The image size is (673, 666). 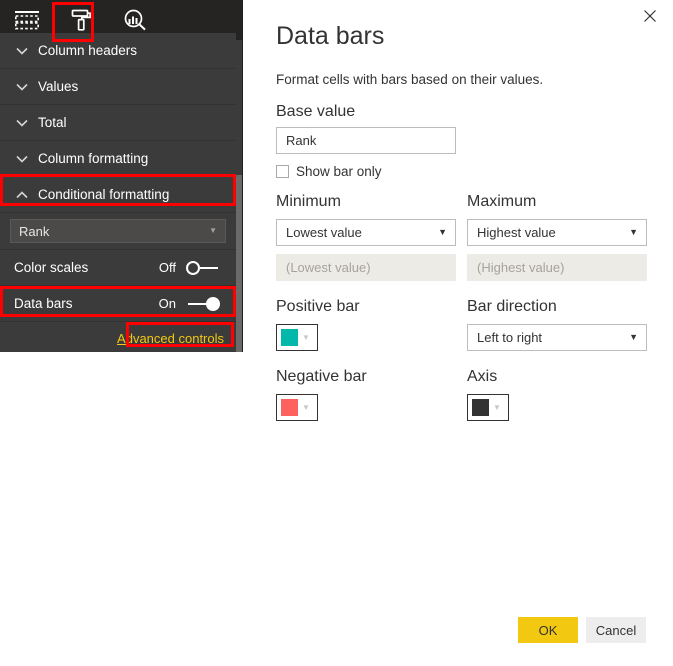 What do you see at coordinates (289, 407) in the screenshot?
I see `negative-bar-swatch` at bounding box center [289, 407].